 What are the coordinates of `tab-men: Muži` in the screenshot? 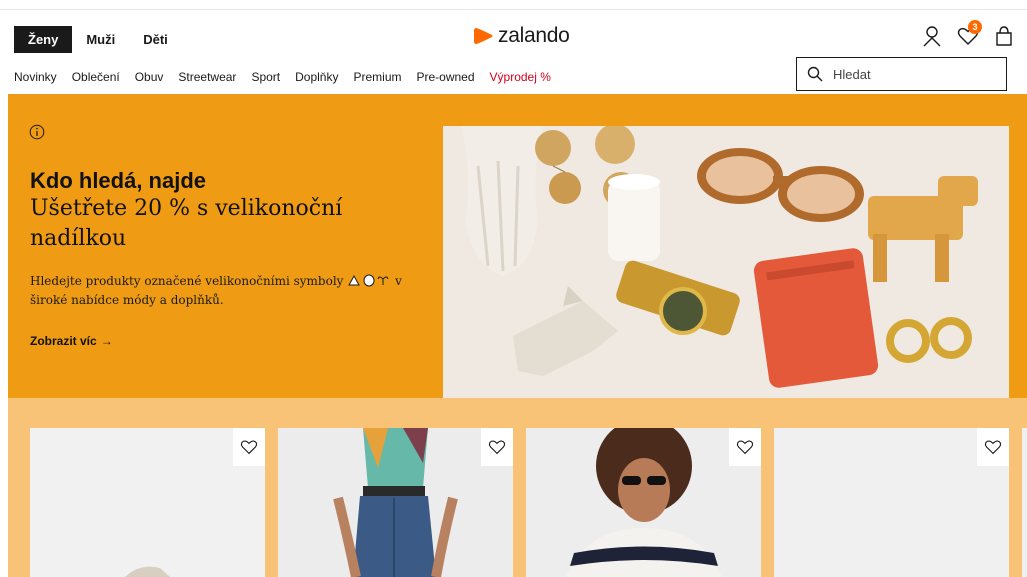 It's located at (100, 39).